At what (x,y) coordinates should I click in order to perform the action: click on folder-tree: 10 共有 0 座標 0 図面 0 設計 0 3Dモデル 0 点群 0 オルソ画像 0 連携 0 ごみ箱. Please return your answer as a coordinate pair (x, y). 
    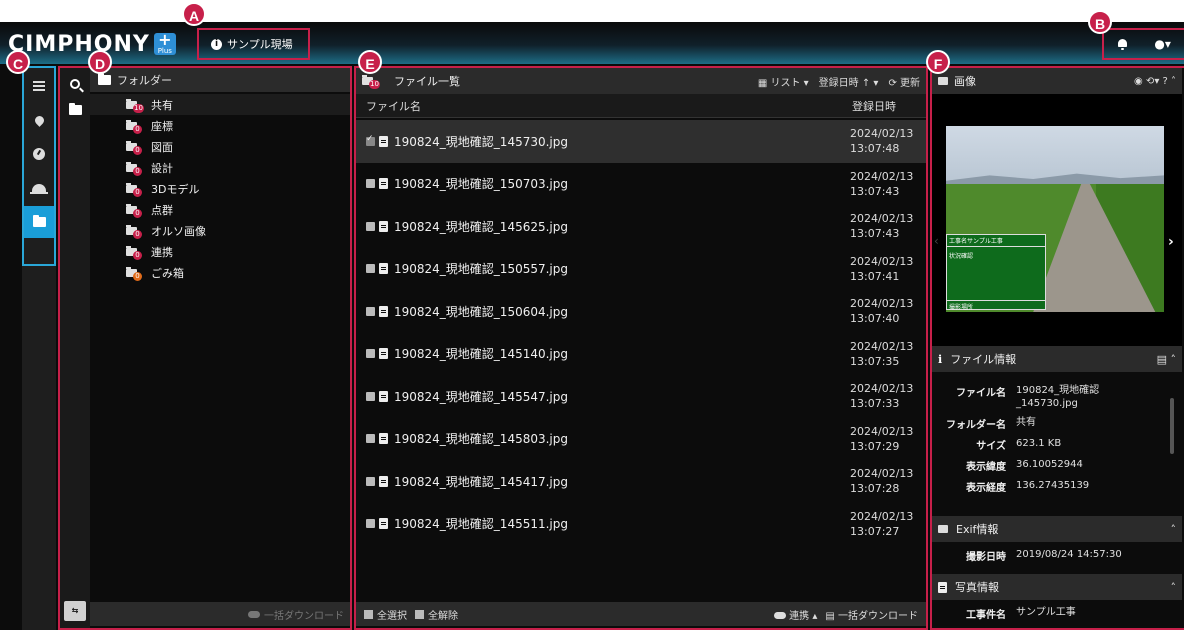
    Looking at the image, I should click on (220, 188).